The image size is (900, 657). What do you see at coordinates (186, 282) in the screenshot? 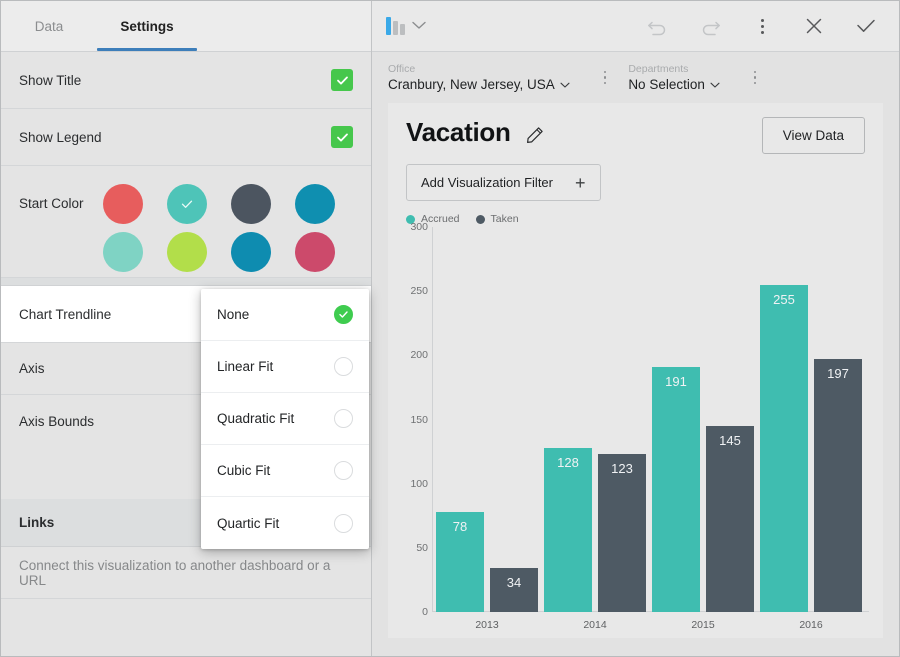
I see `section-divider` at bounding box center [186, 282].